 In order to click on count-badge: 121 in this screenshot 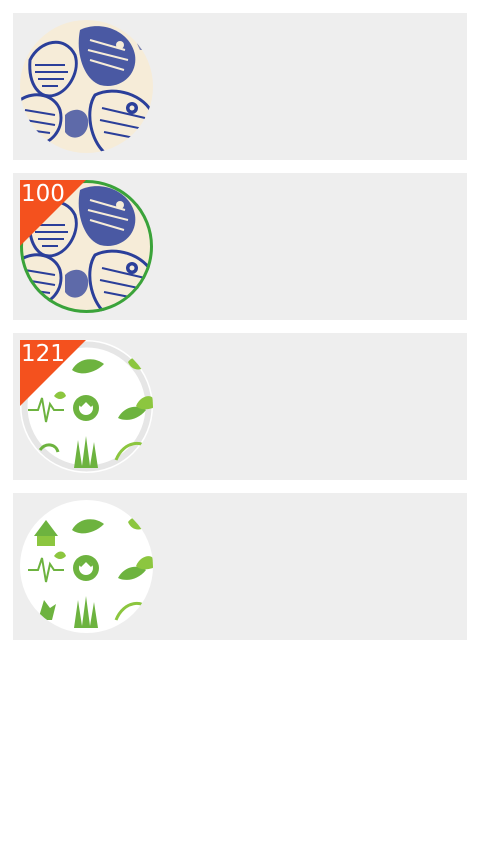, I will do `click(53, 373)`.